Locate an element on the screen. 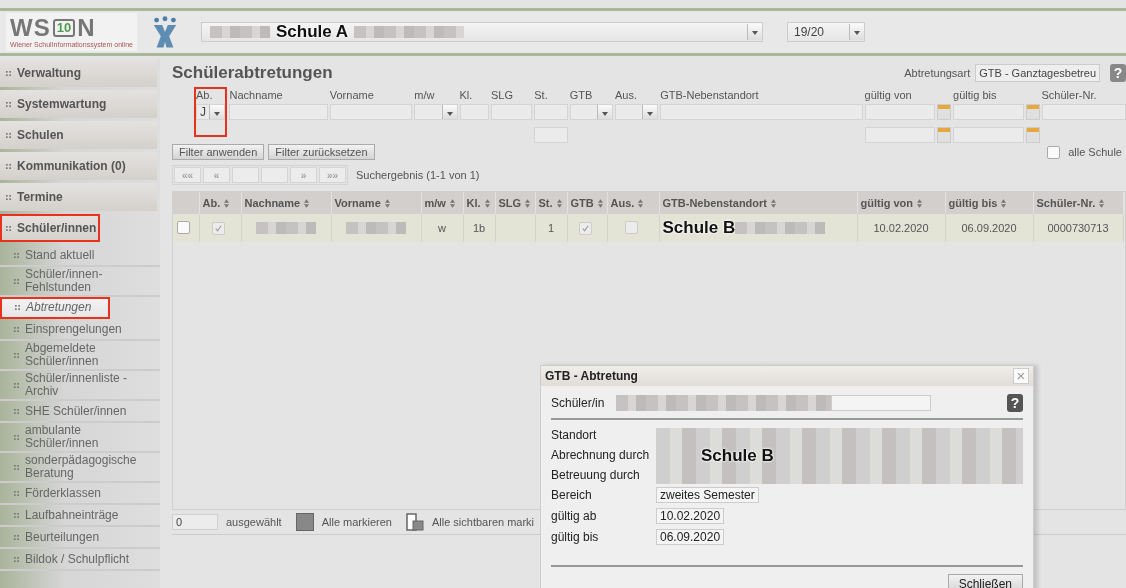 The width and height of the screenshot is (1126, 588). sidebar-section: Systemwartung is located at coordinates (78, 104).